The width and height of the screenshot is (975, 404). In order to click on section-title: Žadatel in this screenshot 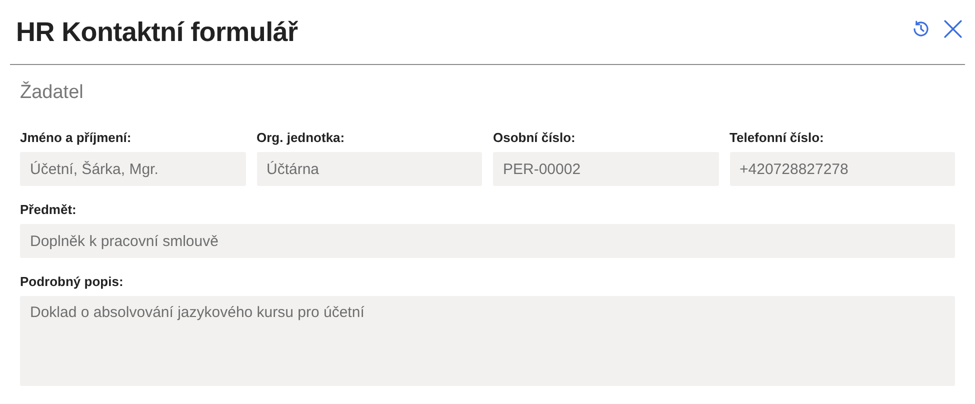, I will do `click(52, 93)`.